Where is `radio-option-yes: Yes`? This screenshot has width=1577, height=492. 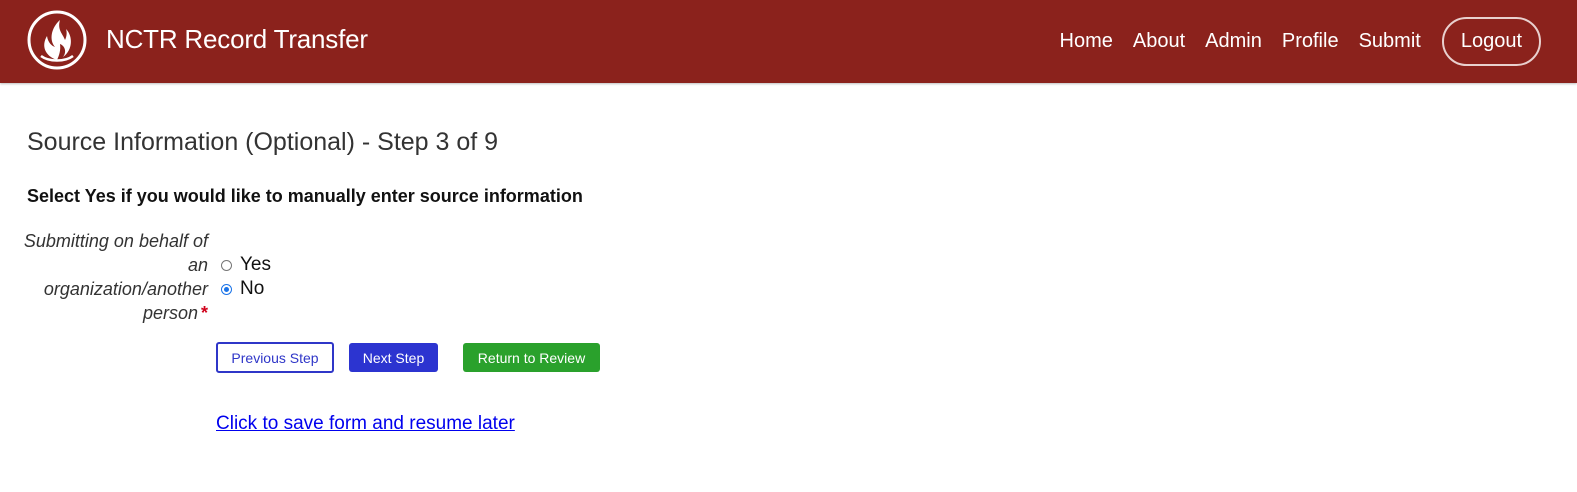
radio-option-yes: Yes is located at coordinates (246, 265).